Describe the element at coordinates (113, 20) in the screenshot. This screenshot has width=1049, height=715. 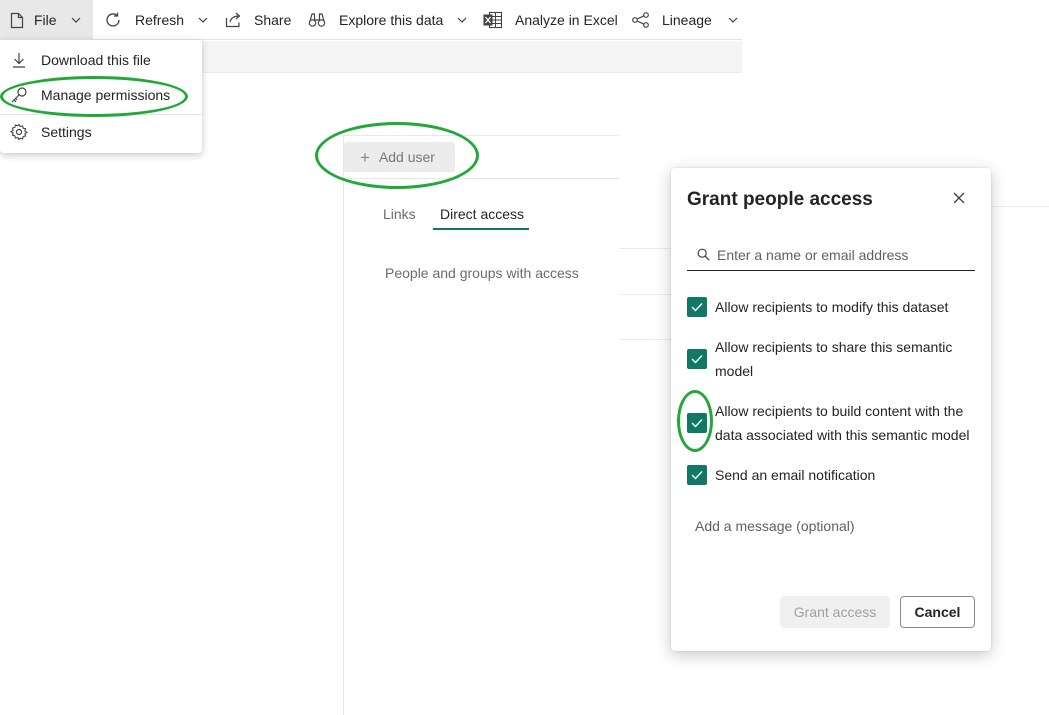
I see `refresh-icon` at that location.